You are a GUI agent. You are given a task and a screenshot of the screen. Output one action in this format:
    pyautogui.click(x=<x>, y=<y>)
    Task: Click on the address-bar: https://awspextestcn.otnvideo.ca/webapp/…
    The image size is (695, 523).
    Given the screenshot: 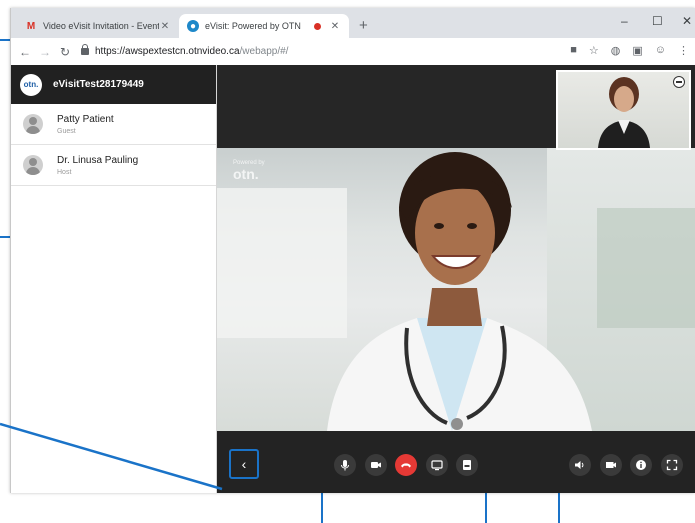 What is the action you would take?
    pyautogui.click(x=321, y=52)
    